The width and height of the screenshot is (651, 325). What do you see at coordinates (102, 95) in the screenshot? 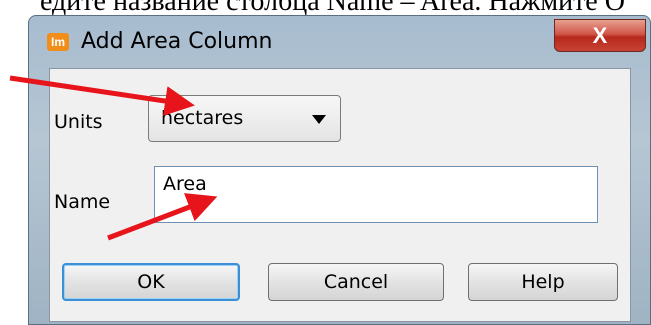
I see `arrow-to-units-dropdown` at bounding box center [102, 95].